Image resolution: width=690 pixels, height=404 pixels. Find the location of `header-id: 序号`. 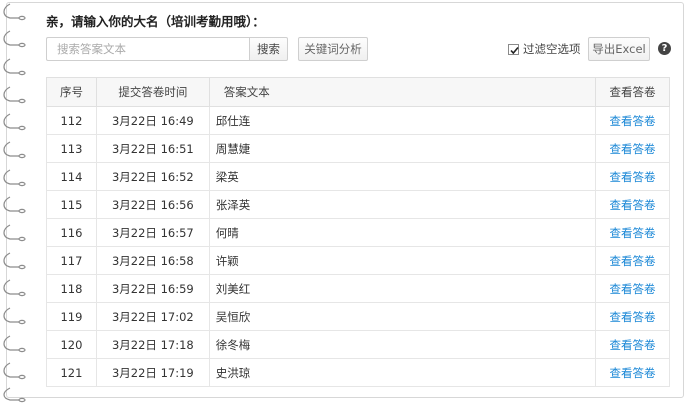

header-id: 序号 is located at coordinates (71, 92).